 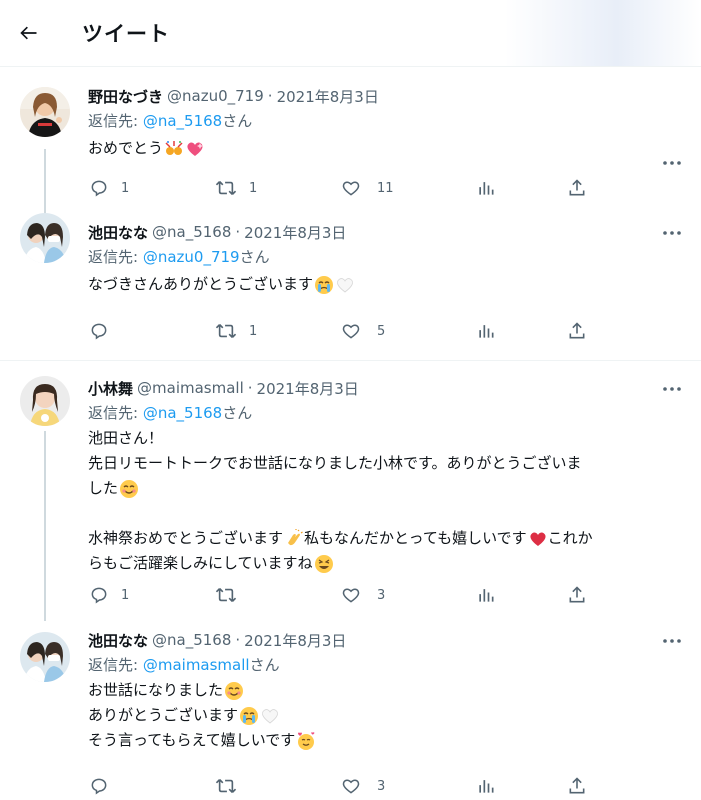 I want to click on reply-mention-link: @maimasmall, so click(x=196, y=665).